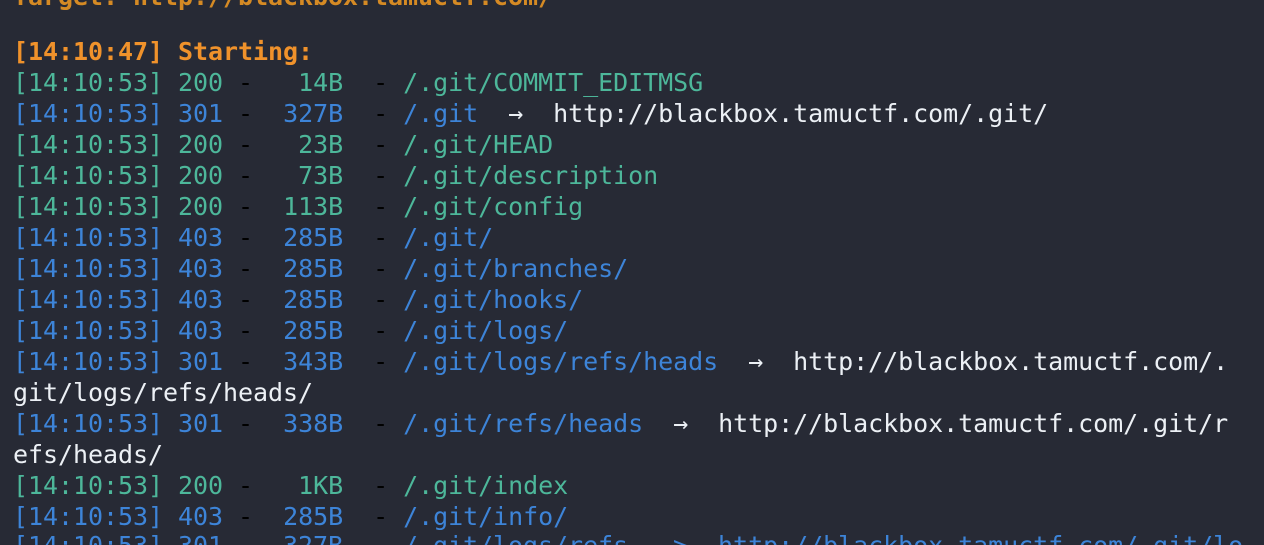 This screenshot has height=545, width=1264. What do you see at coordinates (486, 485) in the screenshot?
I see `request-path: /.git/index` at bounding box center [486, 485].